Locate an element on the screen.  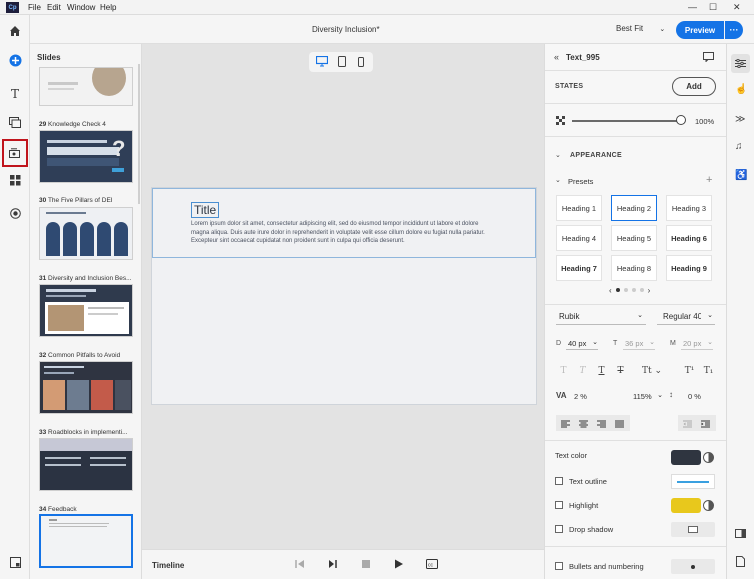
page-dot-active is located at coordinates (617, 290).